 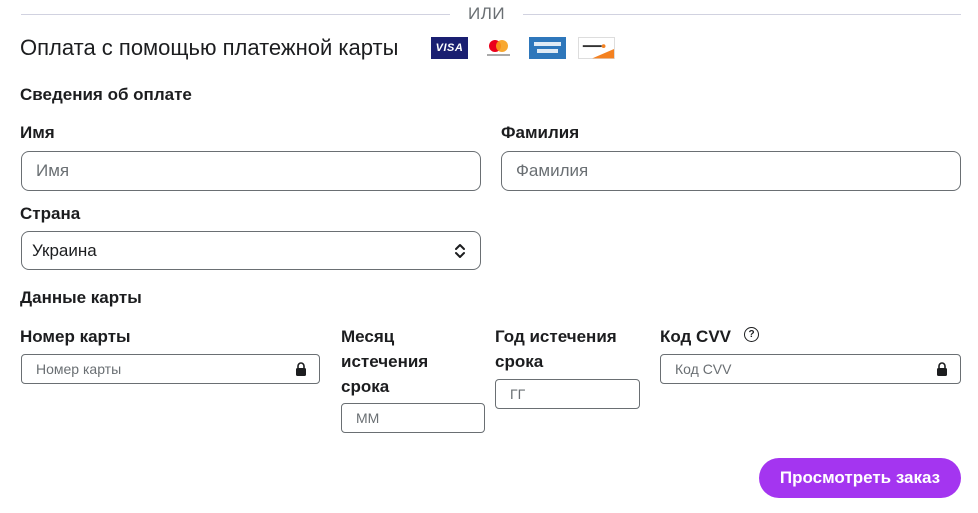 What do you see at coordinates (79, 369) in the screenshot?
I see `card-number-placeholder: Номер карты` at bounding box center [79, 369].